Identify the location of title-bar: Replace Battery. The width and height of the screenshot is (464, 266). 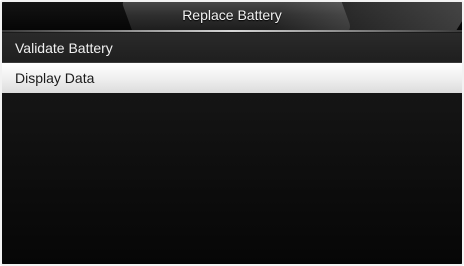
(232, 16).